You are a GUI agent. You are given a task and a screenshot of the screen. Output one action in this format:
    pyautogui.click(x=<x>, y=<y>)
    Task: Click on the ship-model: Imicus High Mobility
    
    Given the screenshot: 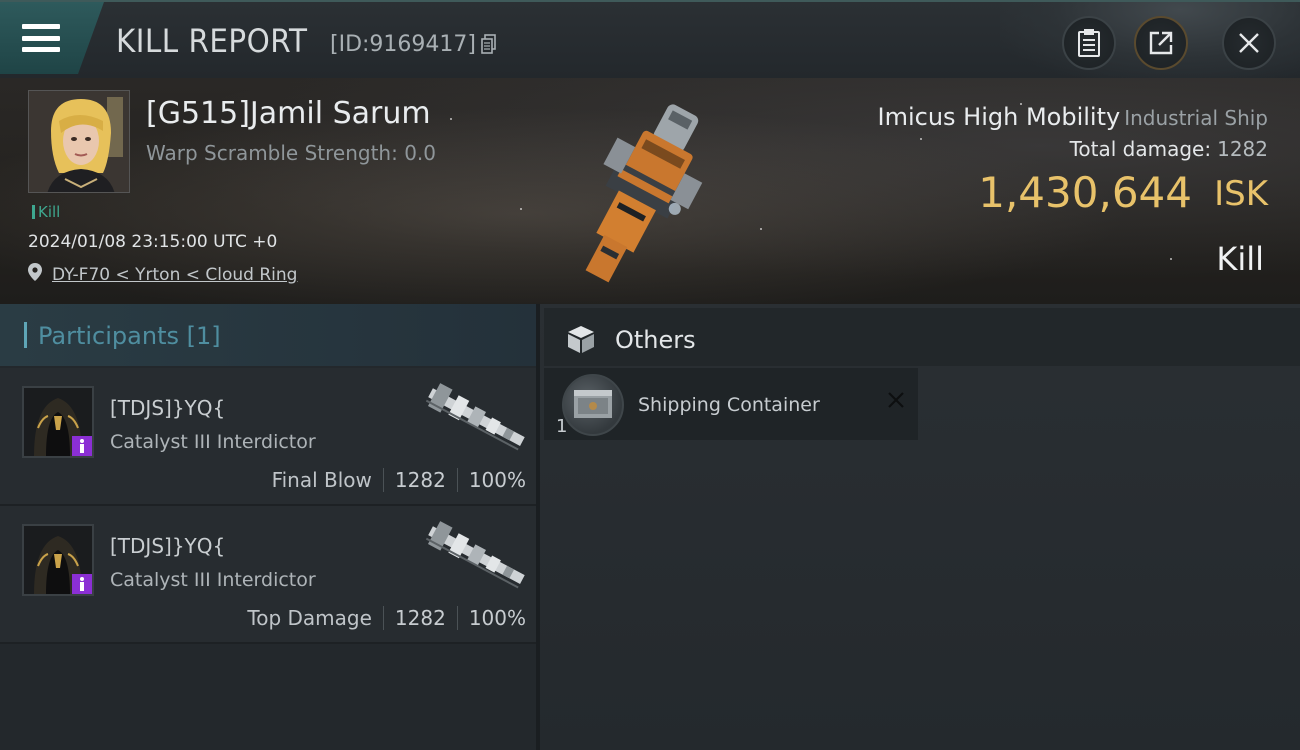 What is the action you would take?
    pyautogui.click(x=999, y=117)
    